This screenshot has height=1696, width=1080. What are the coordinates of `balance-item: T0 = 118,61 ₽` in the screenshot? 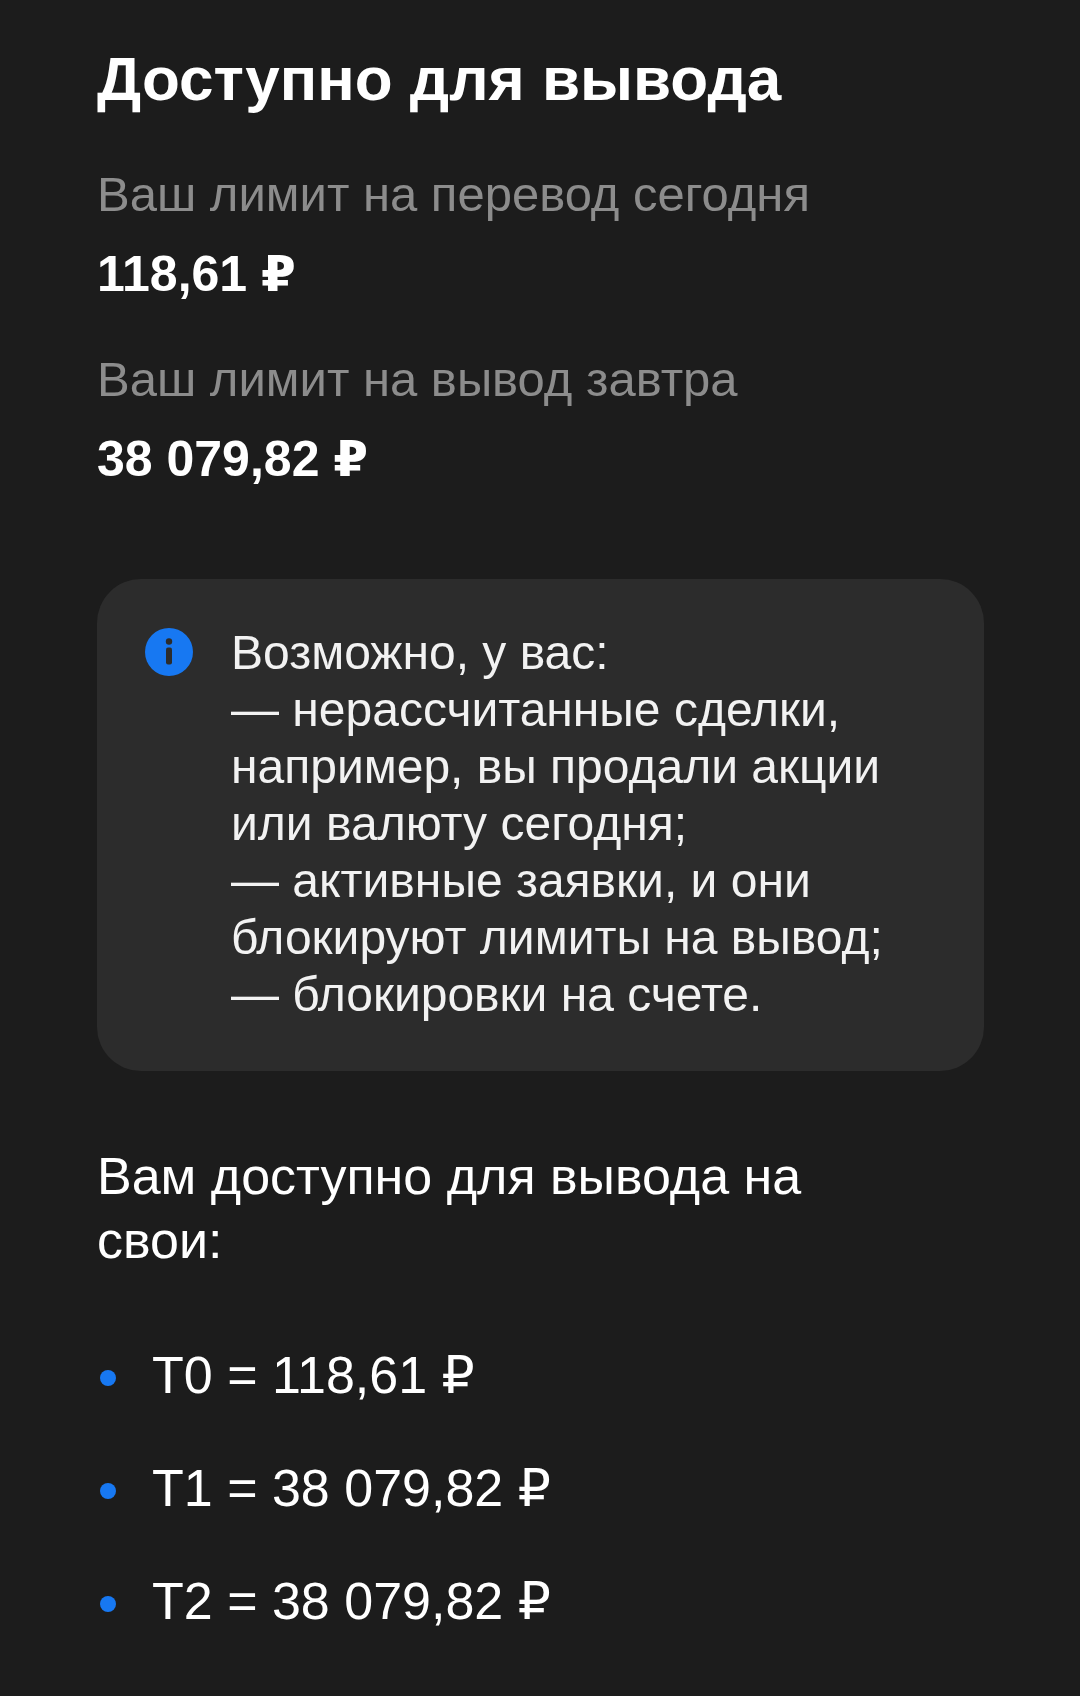 It's located at (313, 1375).